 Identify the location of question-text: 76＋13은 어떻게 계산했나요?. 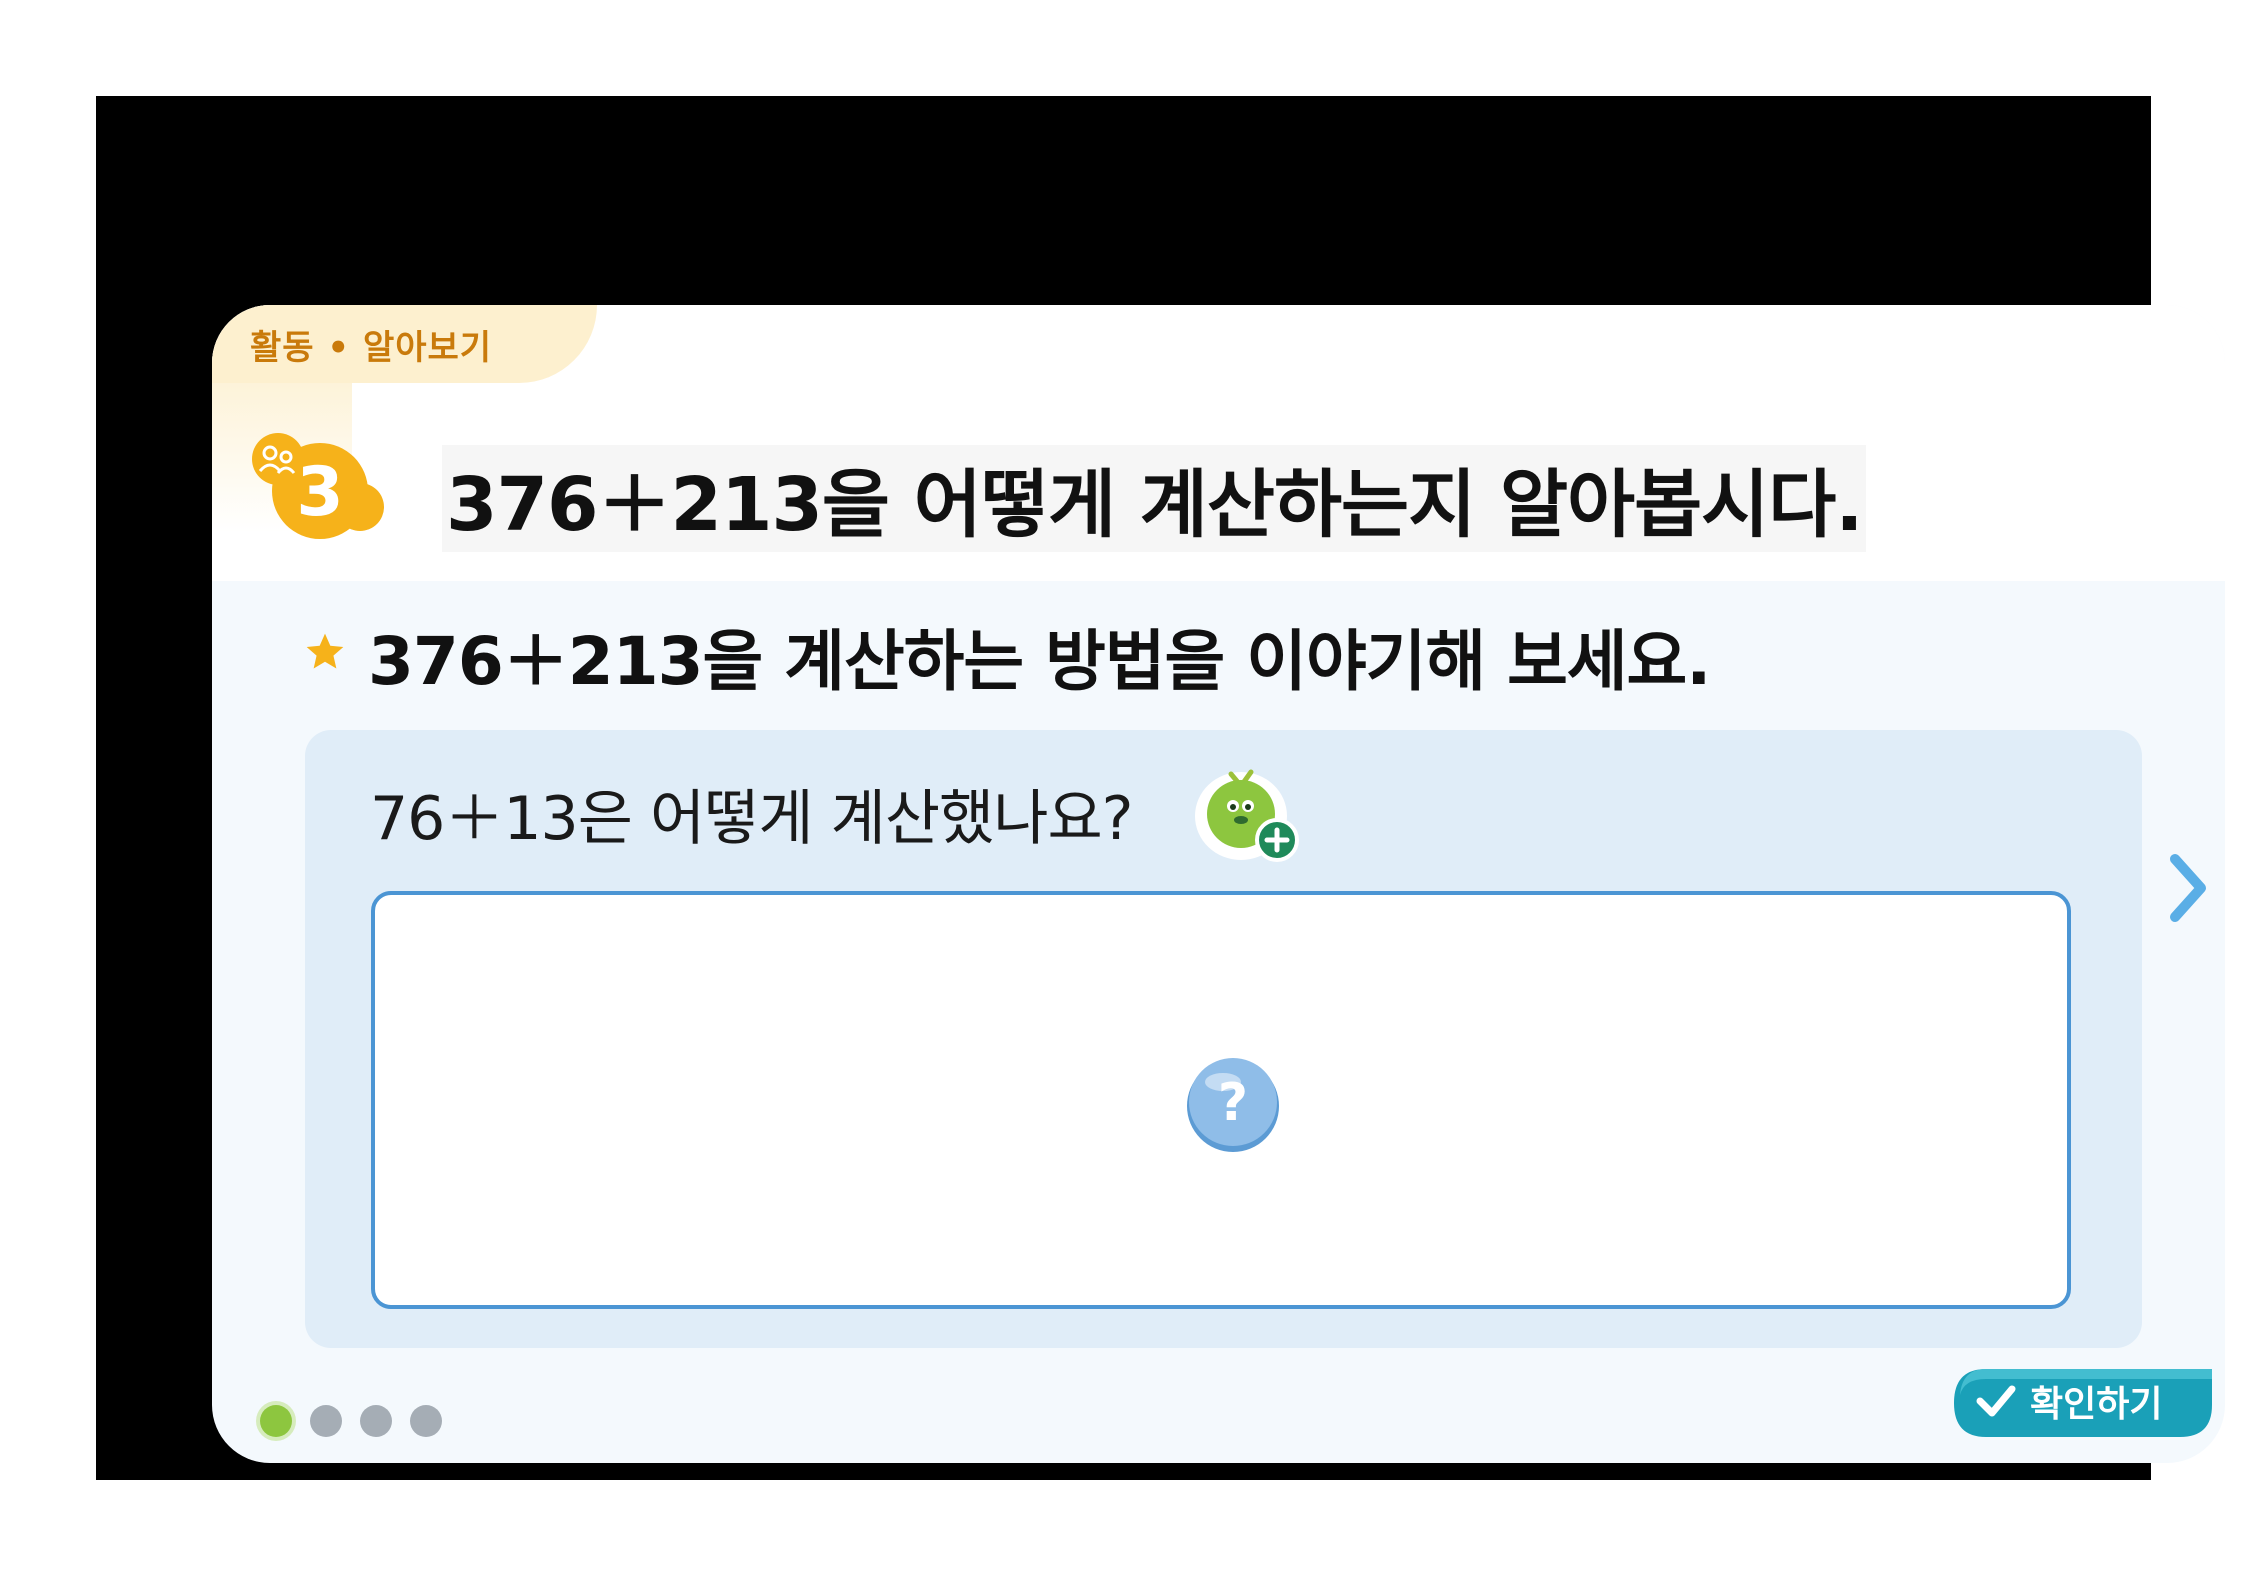
(751, 819).